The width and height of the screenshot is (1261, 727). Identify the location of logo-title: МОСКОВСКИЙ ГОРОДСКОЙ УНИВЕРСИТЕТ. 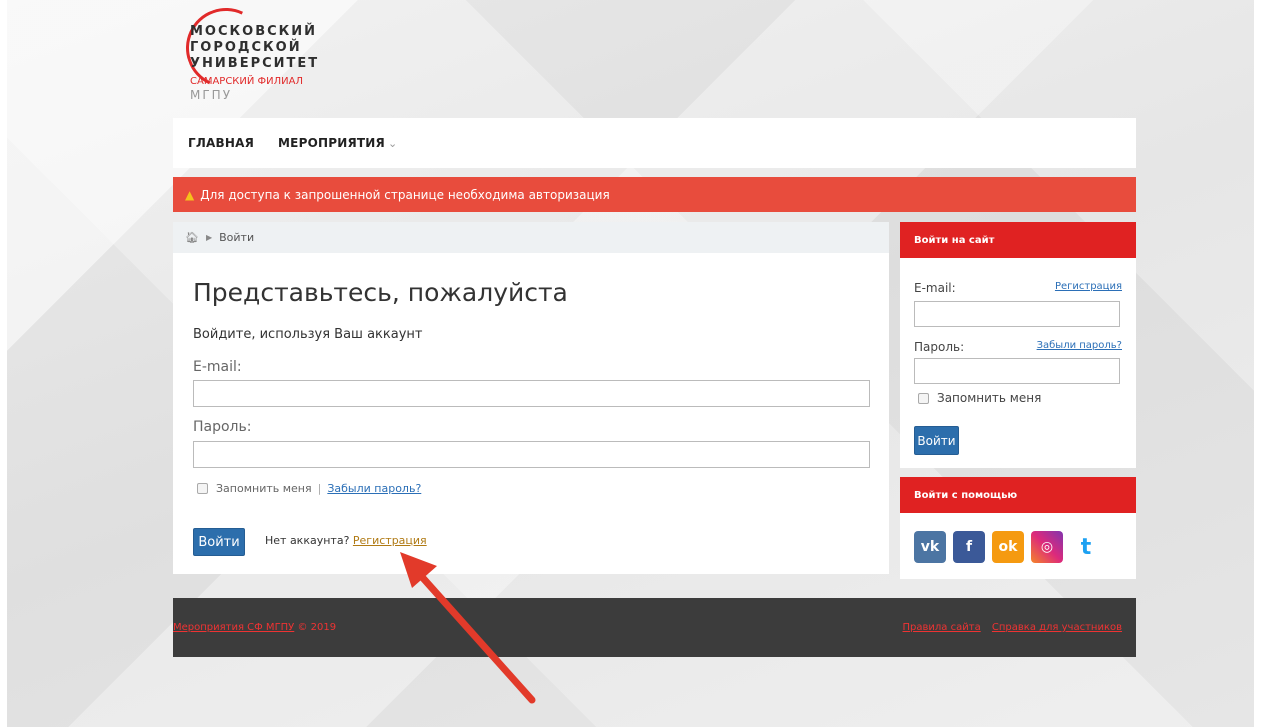
(254, 48).